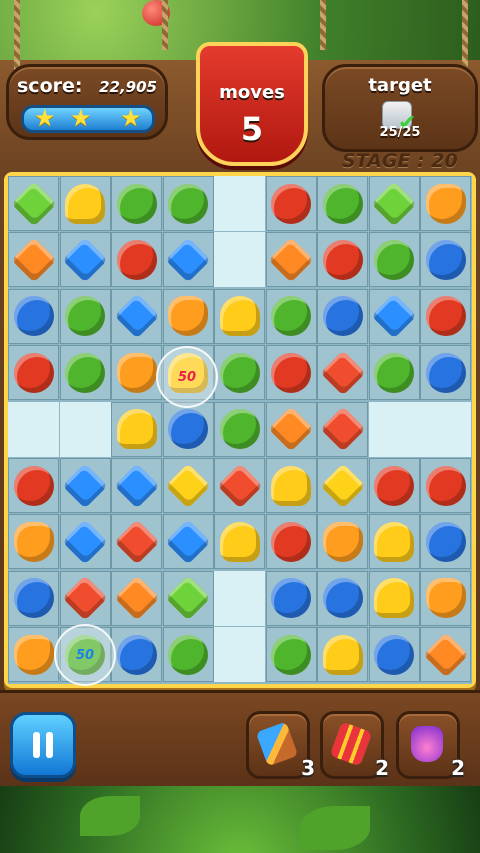 The image size is (480, 853). What do you see at coordinates (400, 108) in the screenshot?
I see `target-panel: target ✔ 25/25` at bounding box center [400, 108].